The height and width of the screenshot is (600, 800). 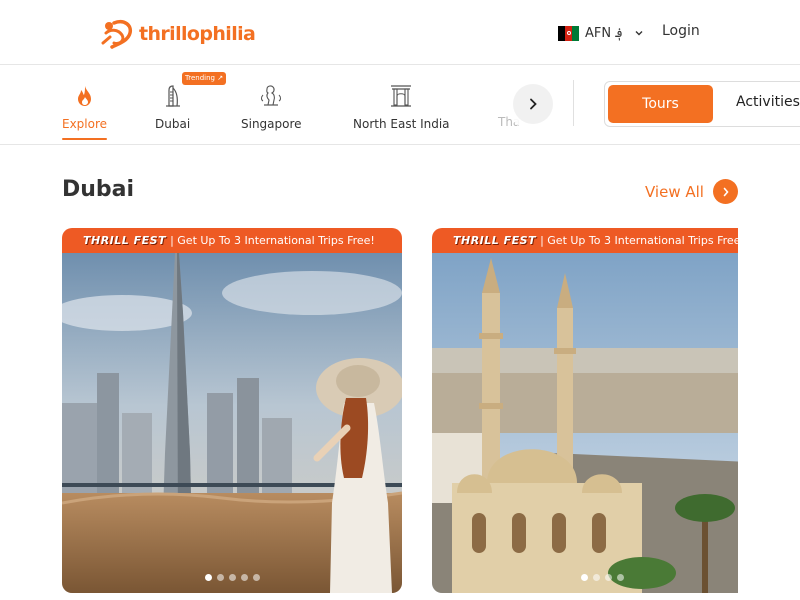 I want to click on gate-icon, so click(x=401, y=96).